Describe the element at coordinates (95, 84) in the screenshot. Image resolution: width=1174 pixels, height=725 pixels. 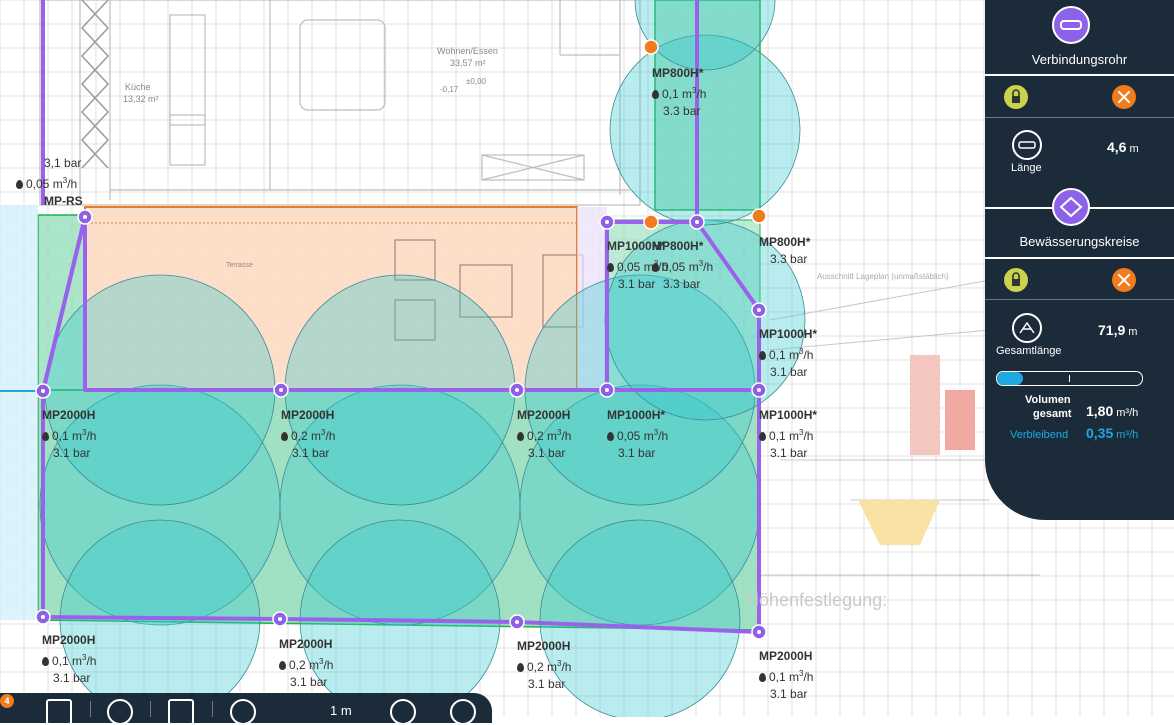
I see `kitchen-cabinets` at that location.